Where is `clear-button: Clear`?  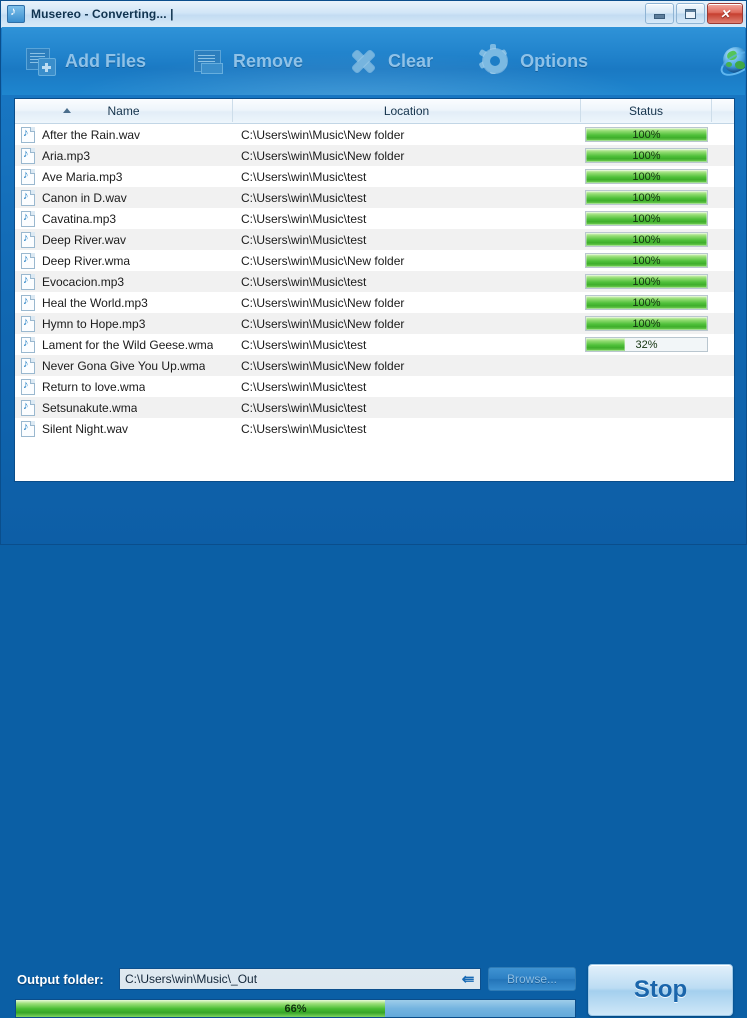
clear-button: Clear is located at coordinates (390, 61).